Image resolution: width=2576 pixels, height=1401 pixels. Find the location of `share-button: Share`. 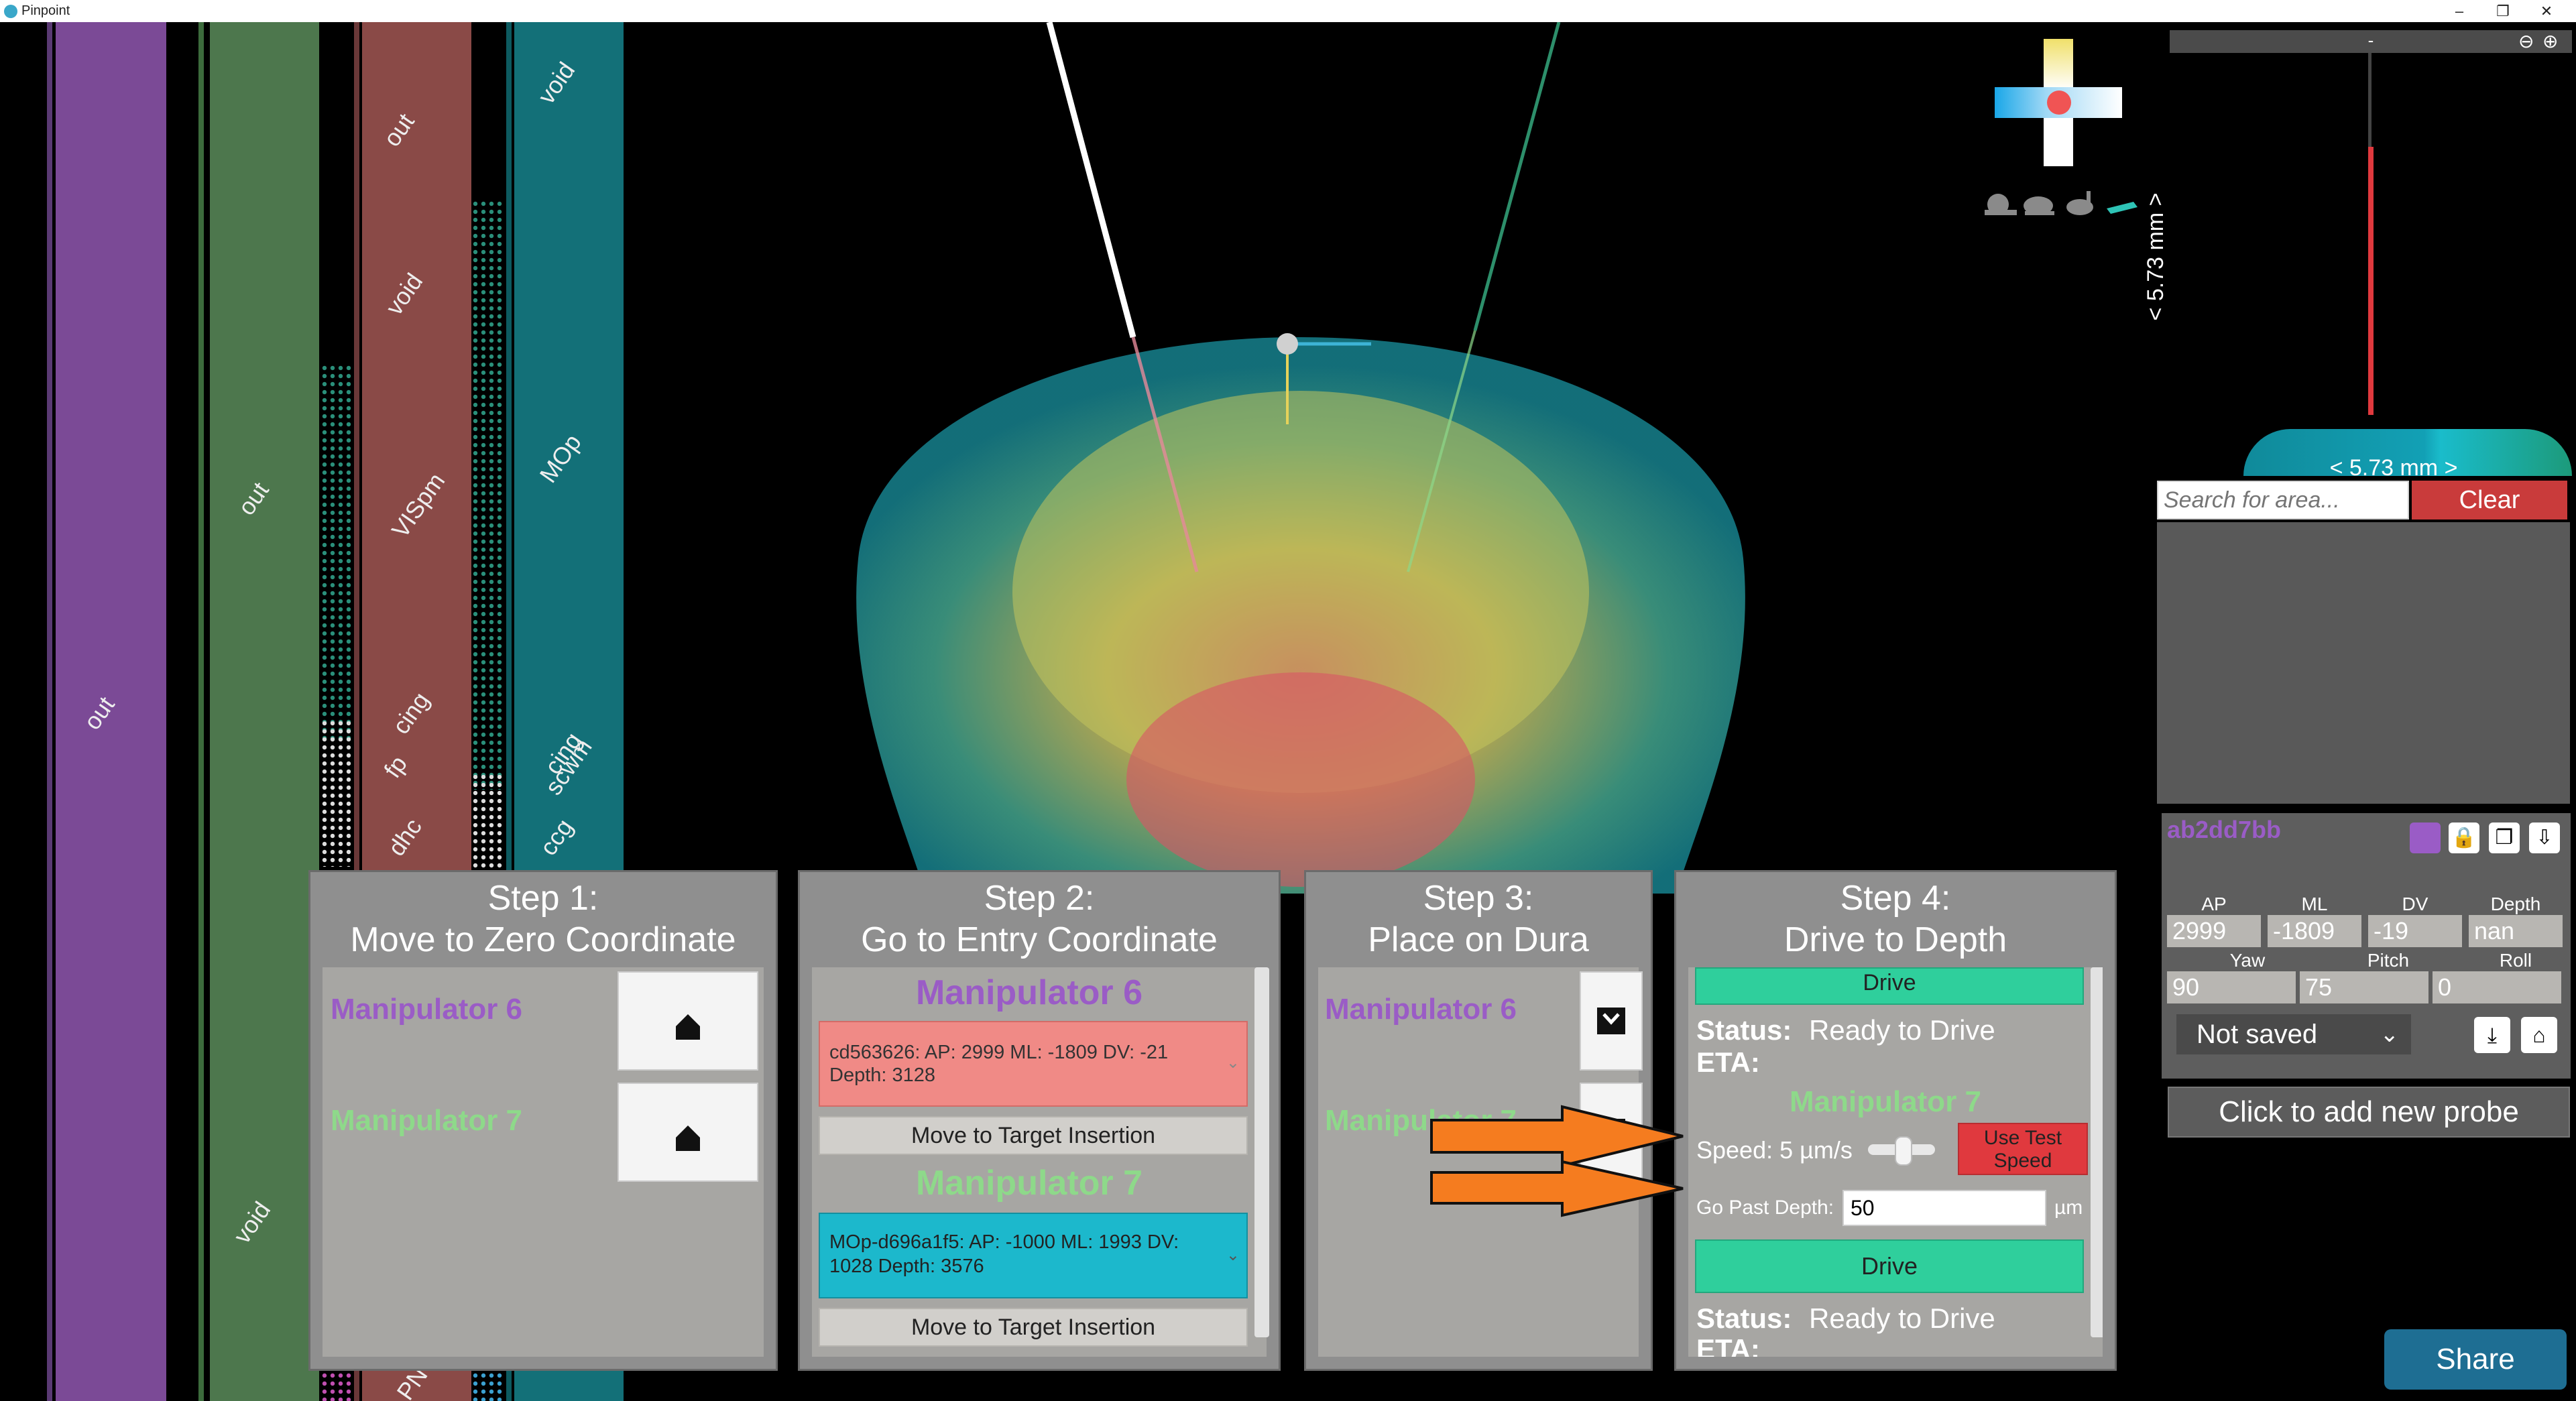

share-button: Share is located at coordinates (2475, 1359).